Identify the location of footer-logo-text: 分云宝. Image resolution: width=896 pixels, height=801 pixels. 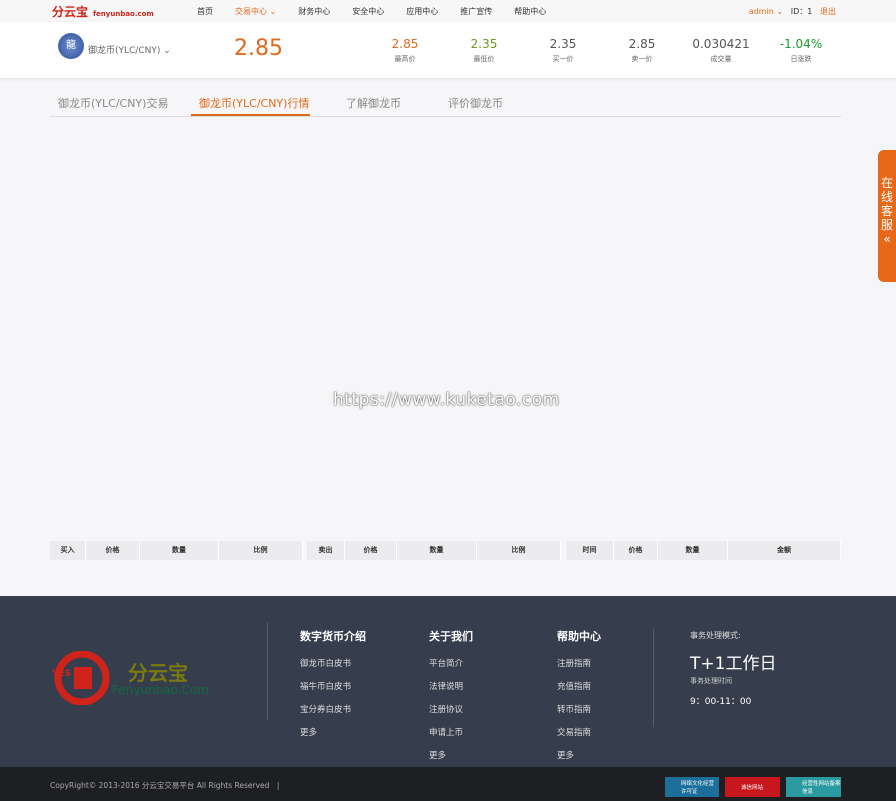
(158, 673).